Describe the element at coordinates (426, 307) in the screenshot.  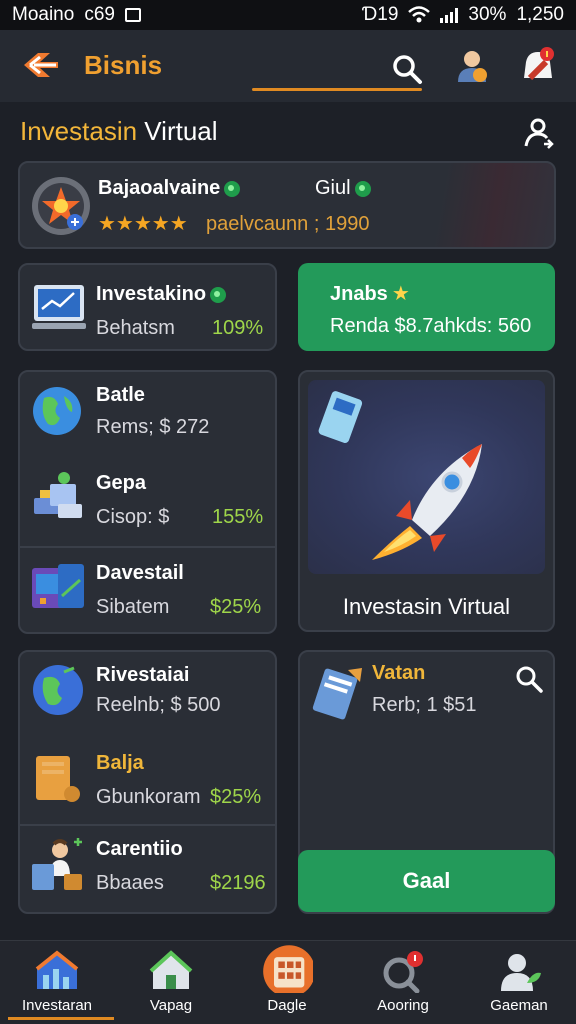
I see `highlight-card: Jnabs ★ Renda $8.7ahkds: 560` at that location.